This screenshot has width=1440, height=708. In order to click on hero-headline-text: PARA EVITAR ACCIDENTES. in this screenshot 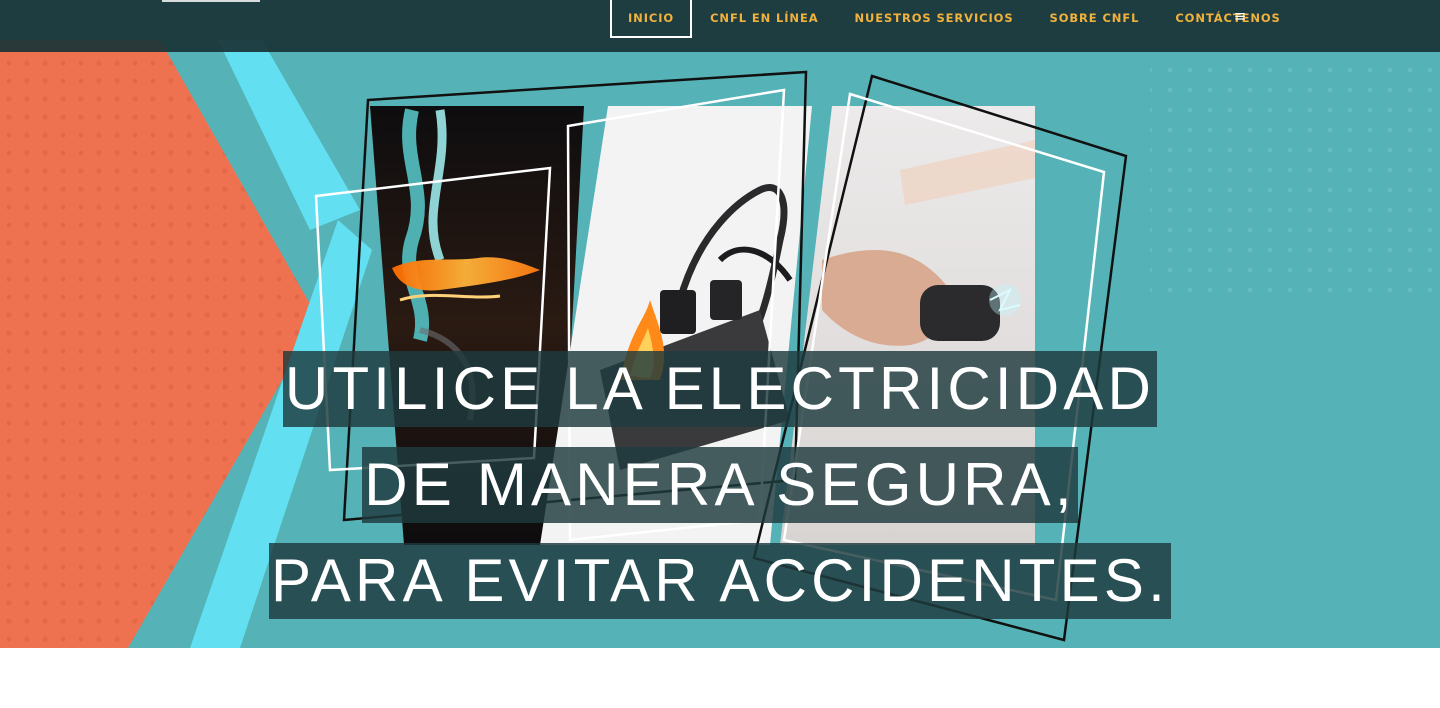, I will do `click(720, 581)`.